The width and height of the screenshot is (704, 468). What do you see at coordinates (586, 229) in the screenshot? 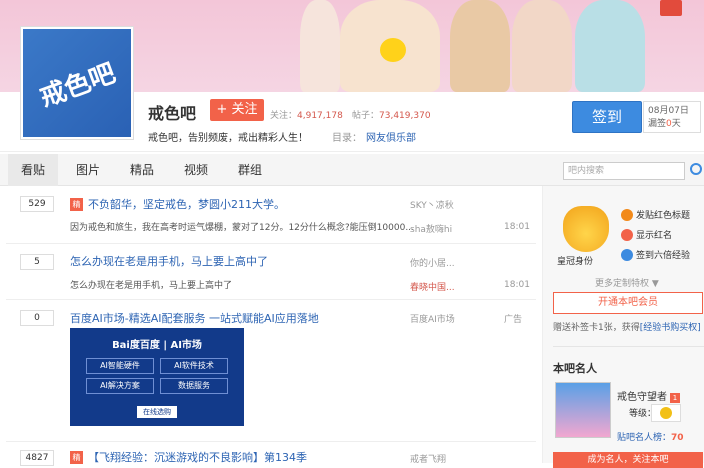
I see `crown-icon` at bounding box center [586, 229].